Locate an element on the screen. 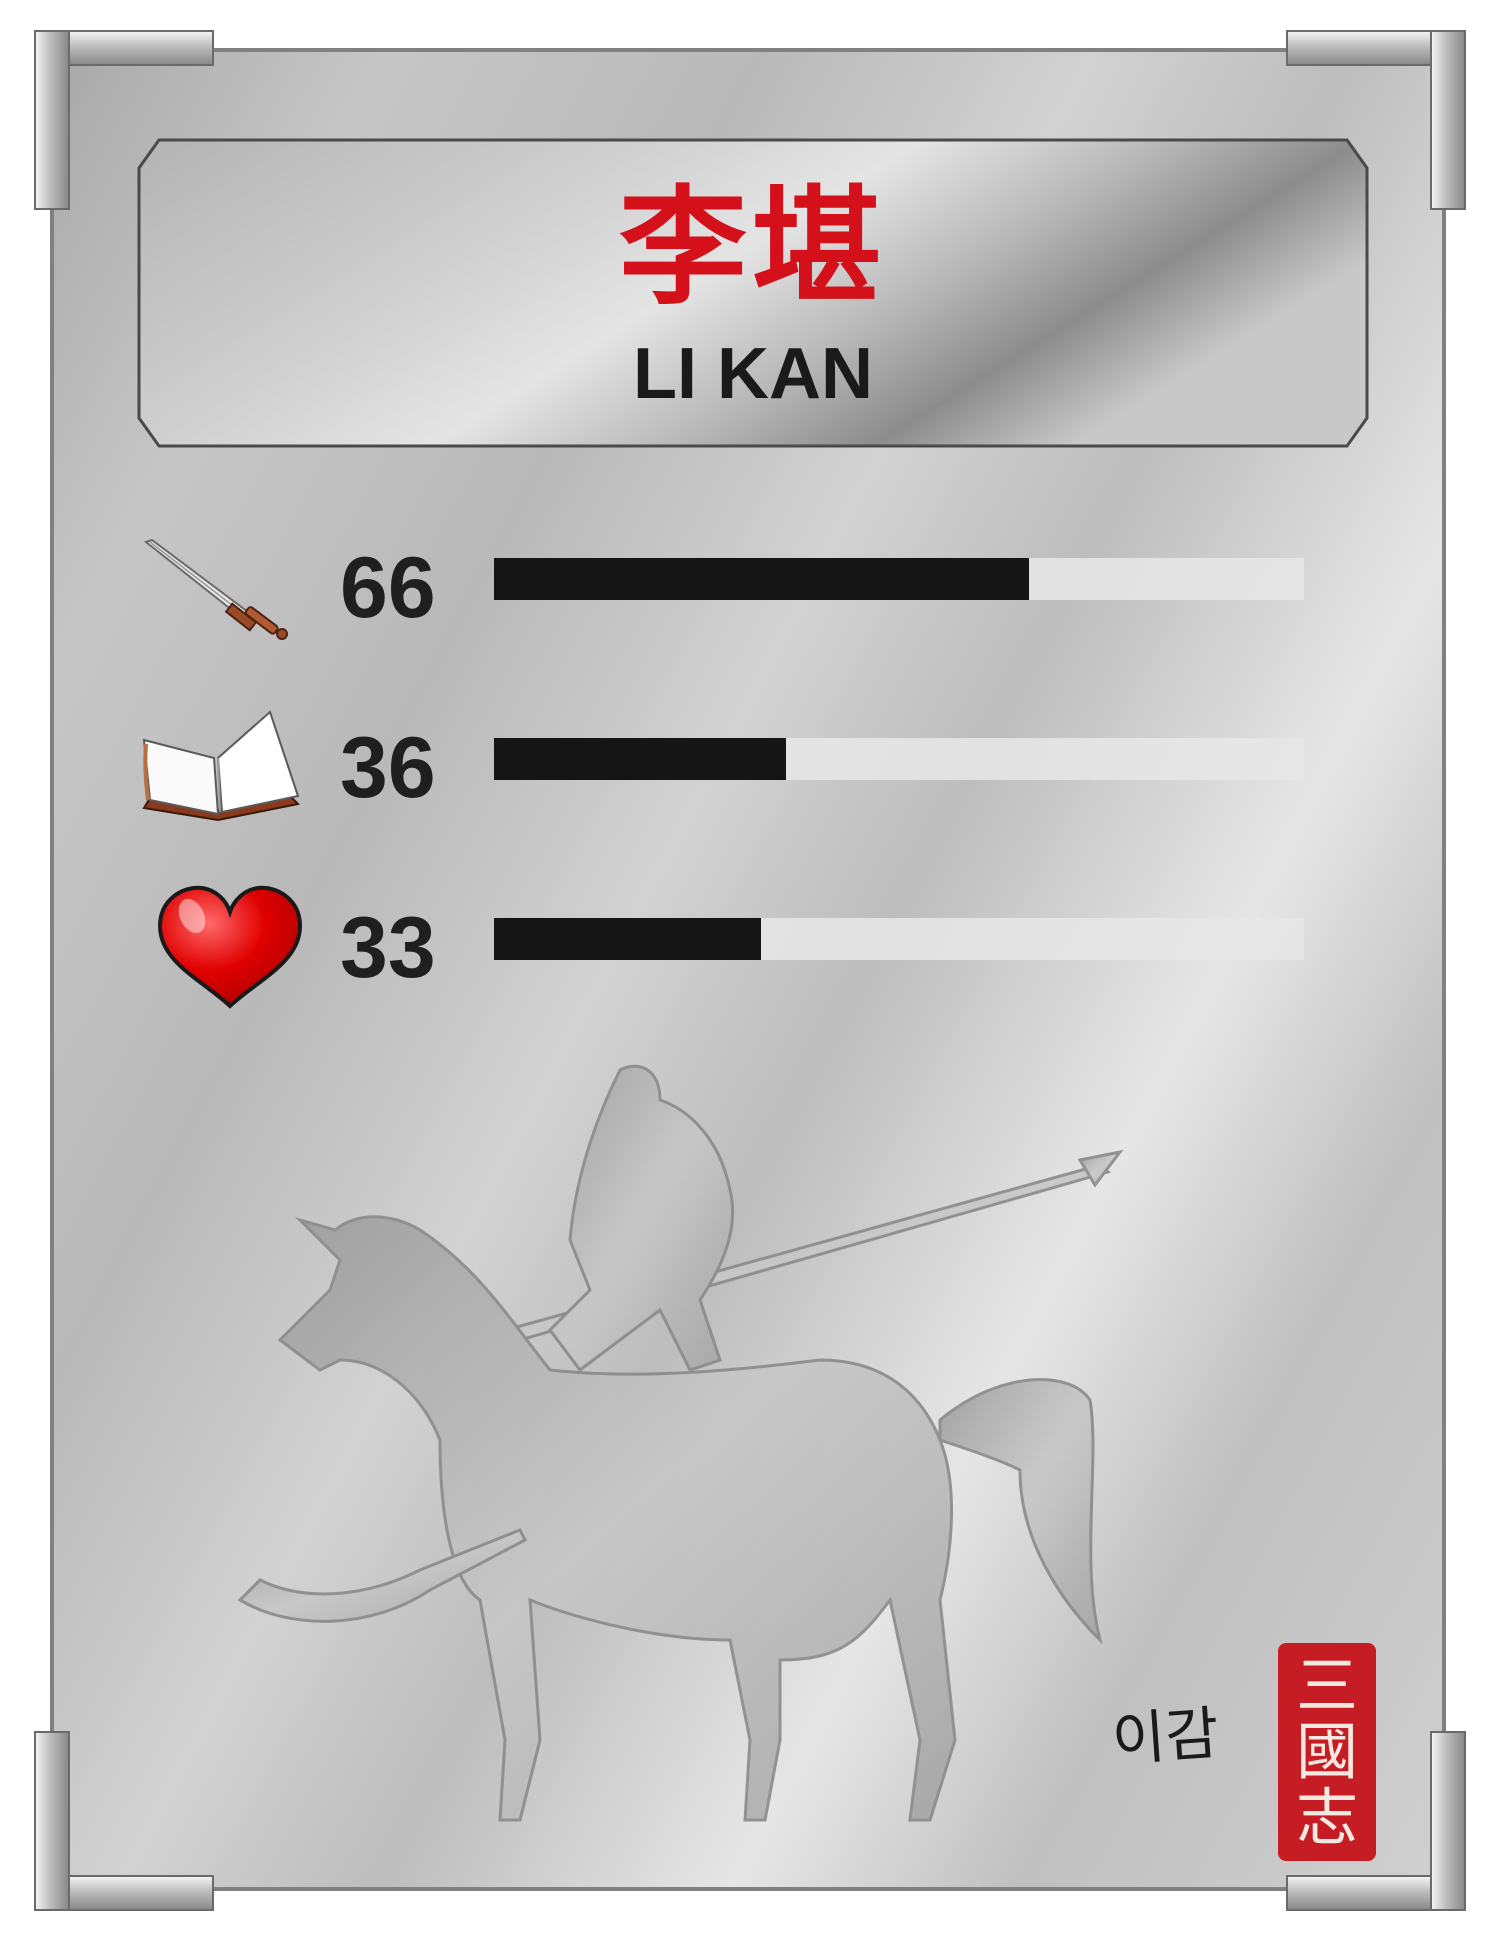 The height and width of the screenshot is (1941, 1500). sword-icon is located at coordinates (215, 589).